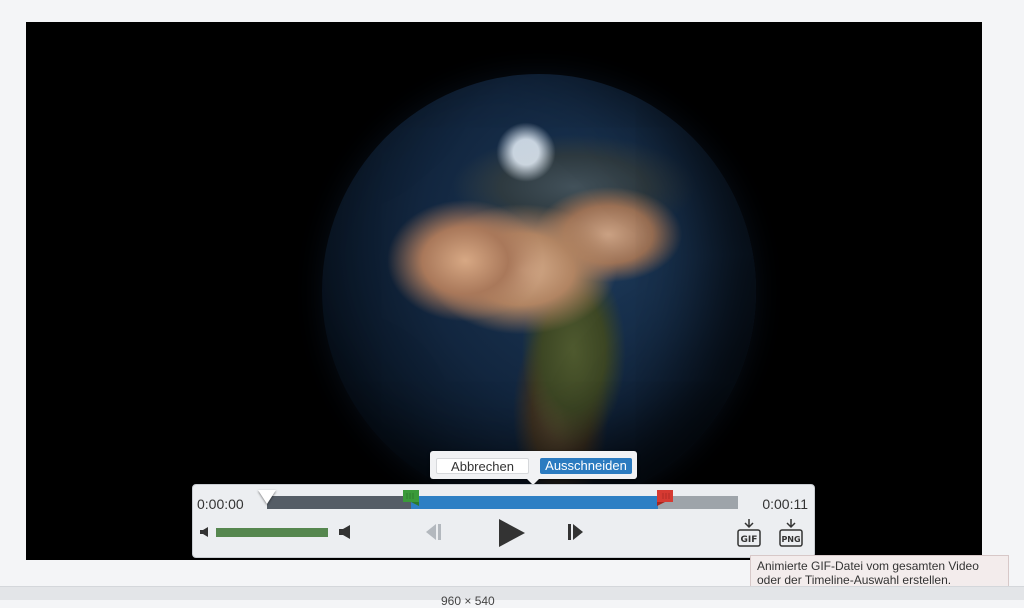 The width and height of the screenshot is (1024, 608). Describe the element at coordinates (511, 533) in the screenshot. I see `play-icon` at that location.